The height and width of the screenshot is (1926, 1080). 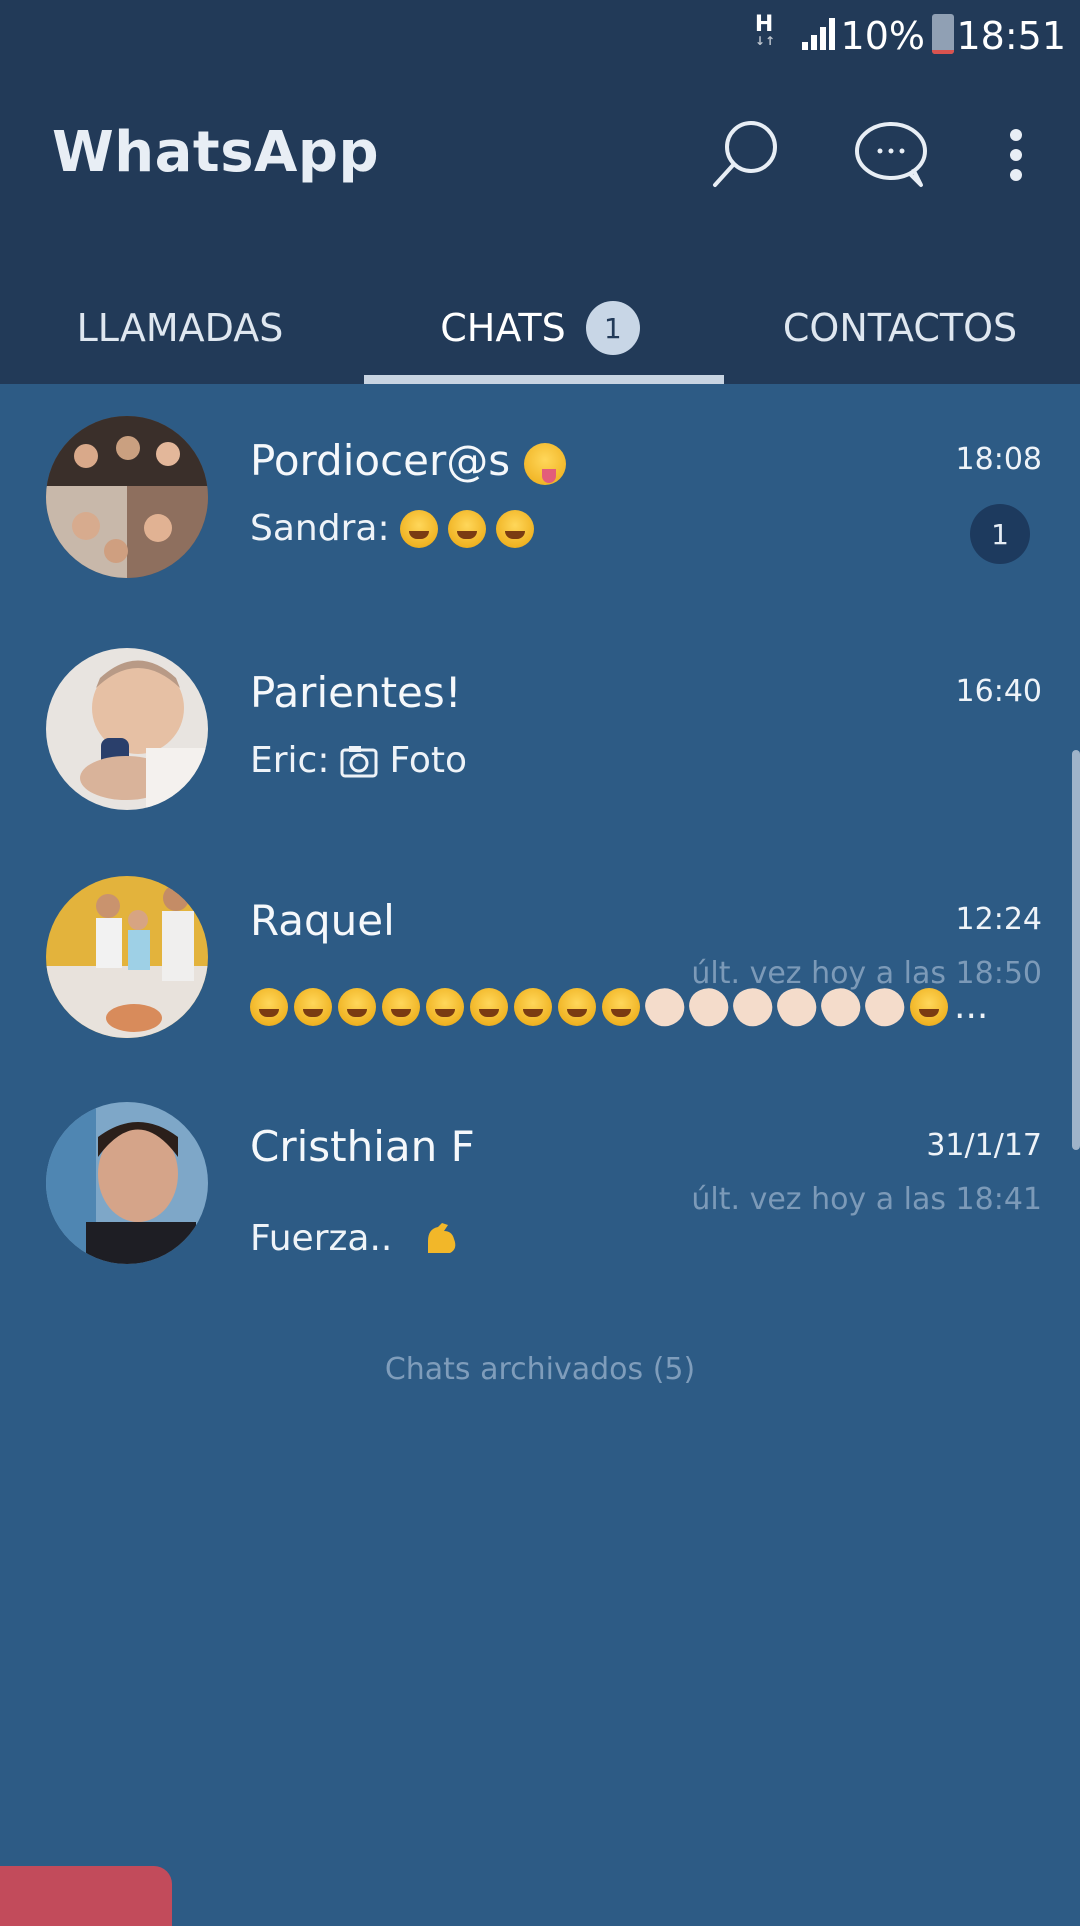 I want to click on baby-photo-avatar, so click(x=127, y=729).